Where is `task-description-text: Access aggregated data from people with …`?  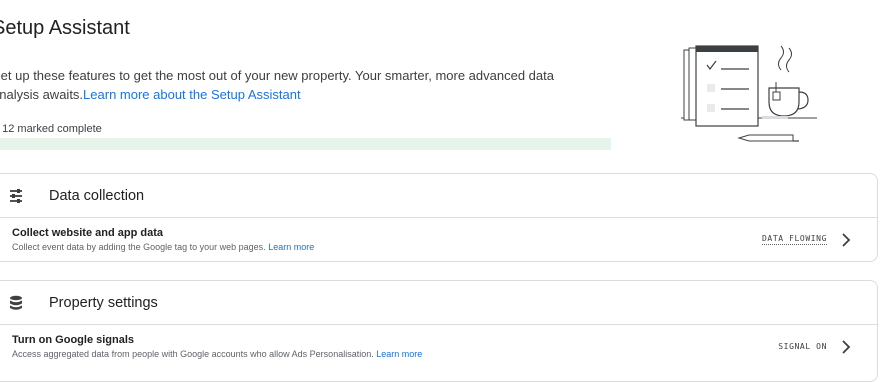
task-description-text: Access aggregated data from people with … is located at coordinates (193, 354).